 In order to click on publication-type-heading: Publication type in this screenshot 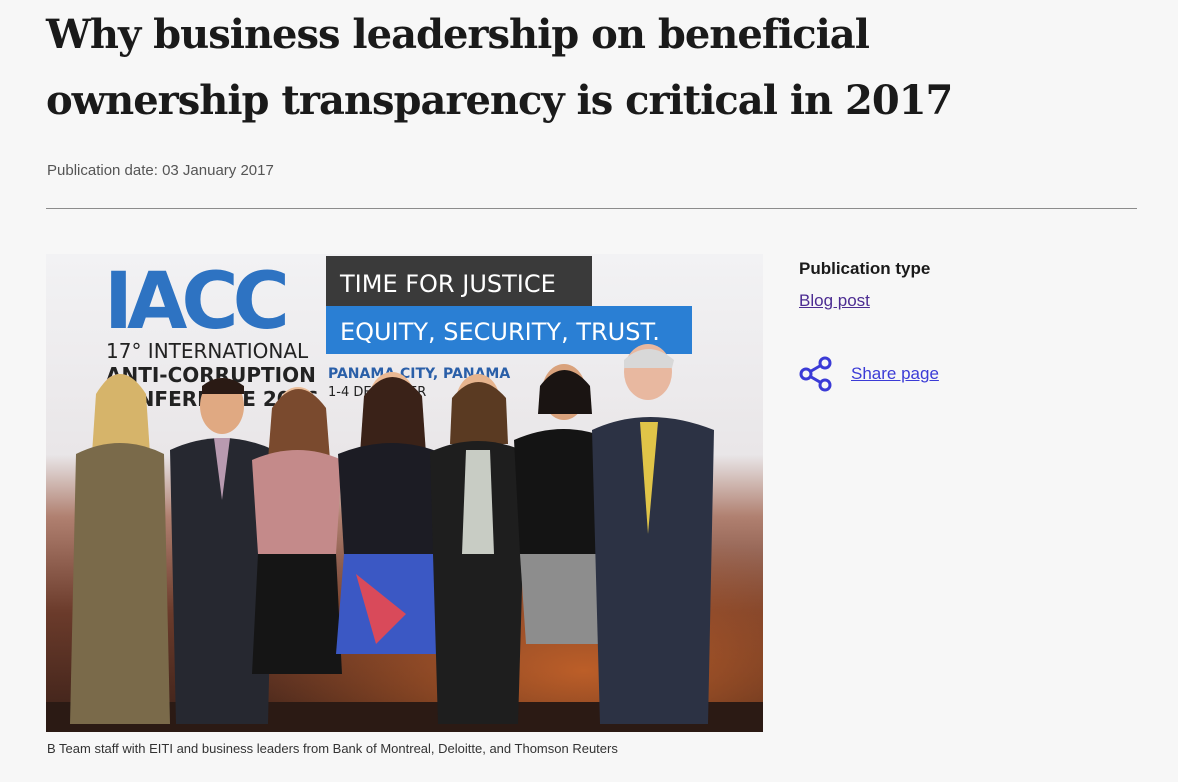, I will do `click(865, 268)`.